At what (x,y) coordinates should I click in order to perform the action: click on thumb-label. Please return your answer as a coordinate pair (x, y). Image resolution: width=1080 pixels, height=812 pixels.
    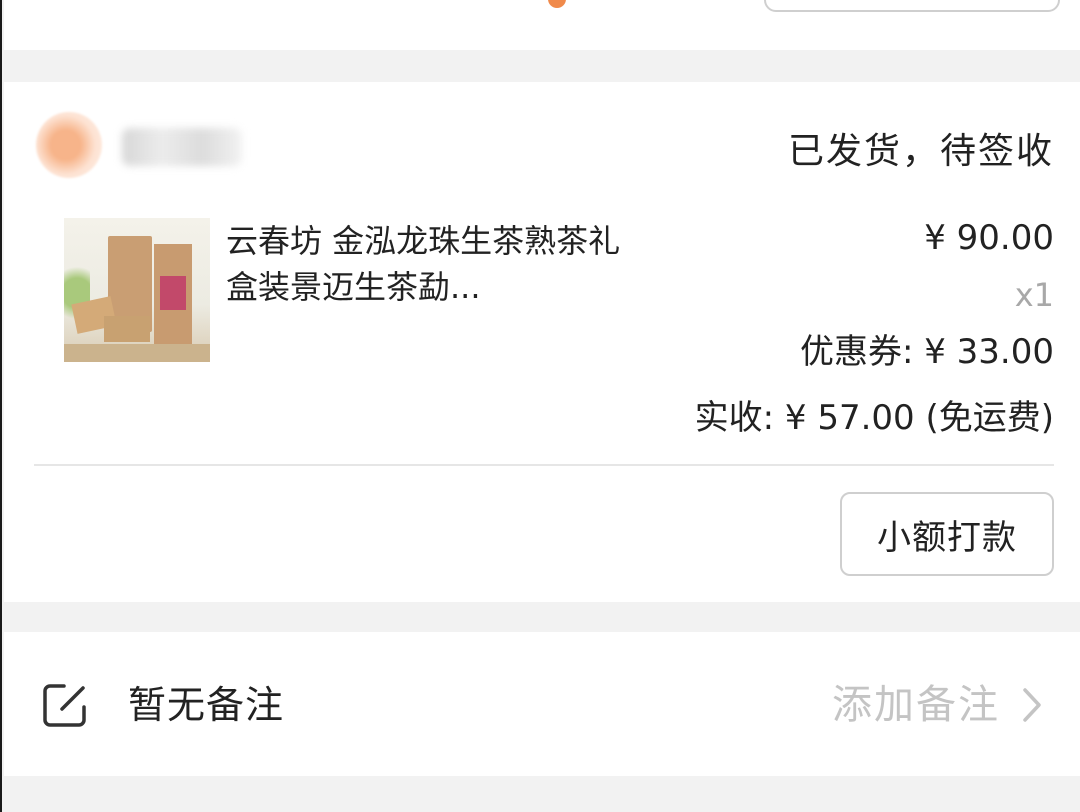
    Looking at the image, I should click on (173, 293).